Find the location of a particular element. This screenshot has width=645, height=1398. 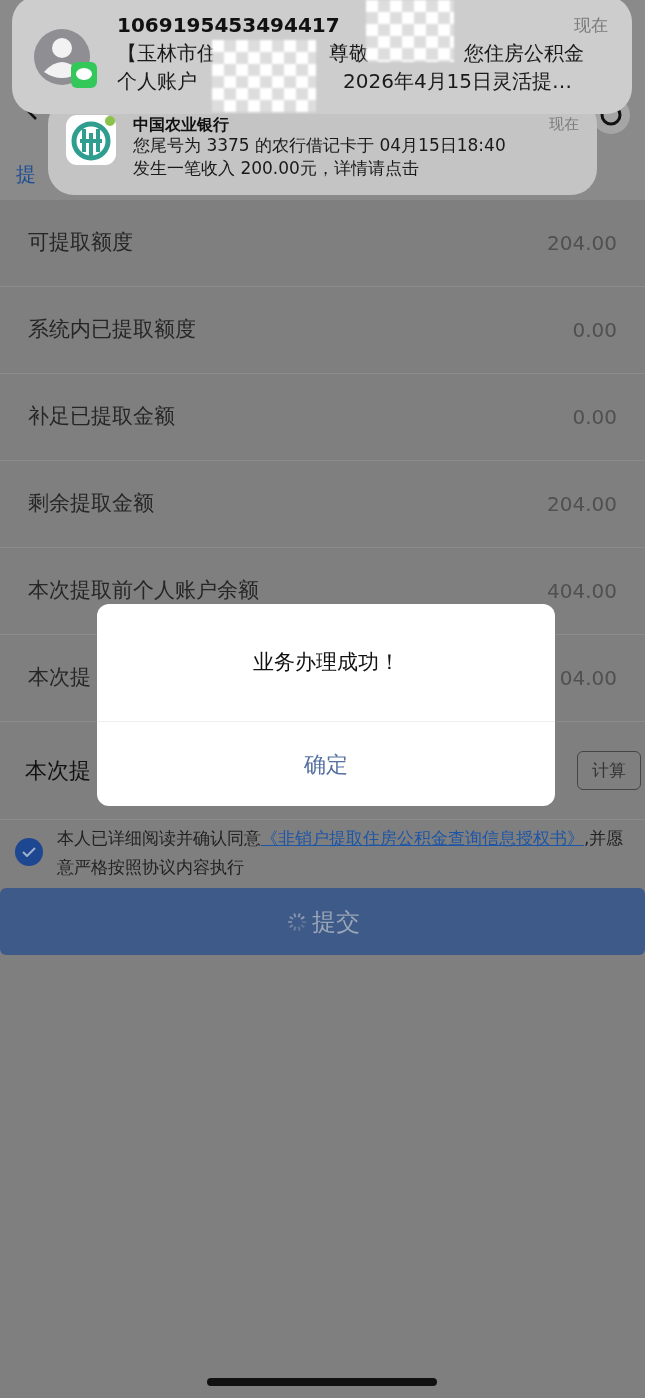

bank-logo-icon is located at coordinates (91, 140).